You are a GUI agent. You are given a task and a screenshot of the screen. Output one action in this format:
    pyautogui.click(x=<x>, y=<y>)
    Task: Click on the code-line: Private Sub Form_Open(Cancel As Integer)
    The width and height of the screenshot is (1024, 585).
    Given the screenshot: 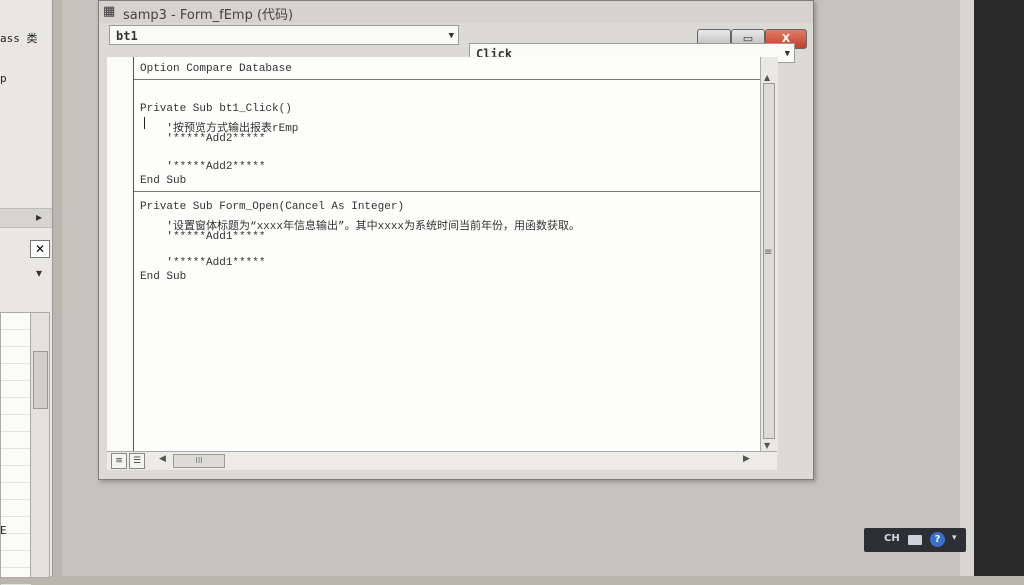 What is the action you would take?
    pyautogui.click(x=272, y=207)
    